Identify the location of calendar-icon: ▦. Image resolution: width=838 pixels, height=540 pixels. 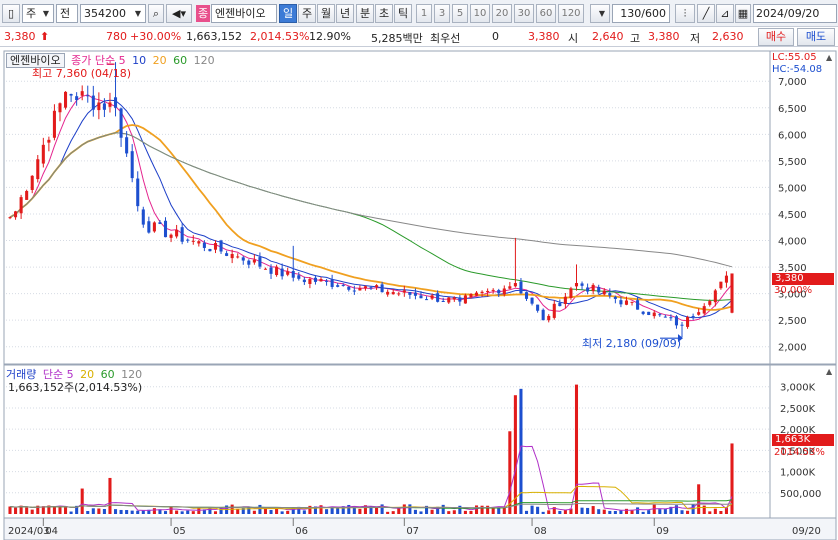
(743, 13).